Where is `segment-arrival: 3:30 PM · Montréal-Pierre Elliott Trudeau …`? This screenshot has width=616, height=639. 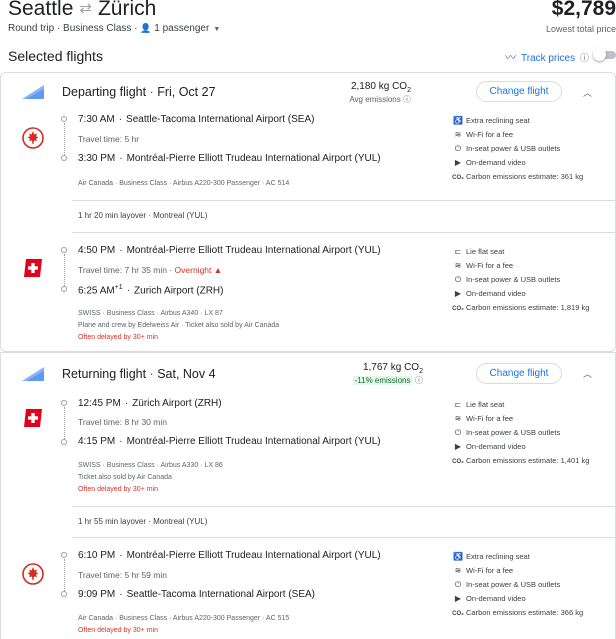 segment-arrival: 3:30 PM · Montréal-Pierre Elliott Trudeau … is located at coordinates (229, 158).